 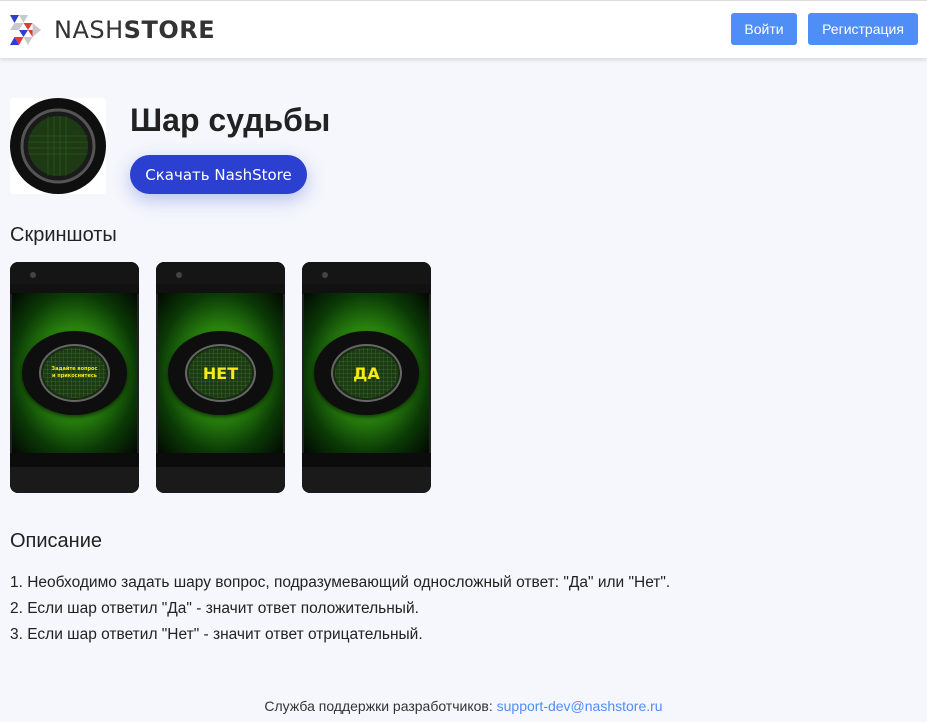 I want to click on nashstore-logo: NASHSTORE, so click(x=112, y=30).